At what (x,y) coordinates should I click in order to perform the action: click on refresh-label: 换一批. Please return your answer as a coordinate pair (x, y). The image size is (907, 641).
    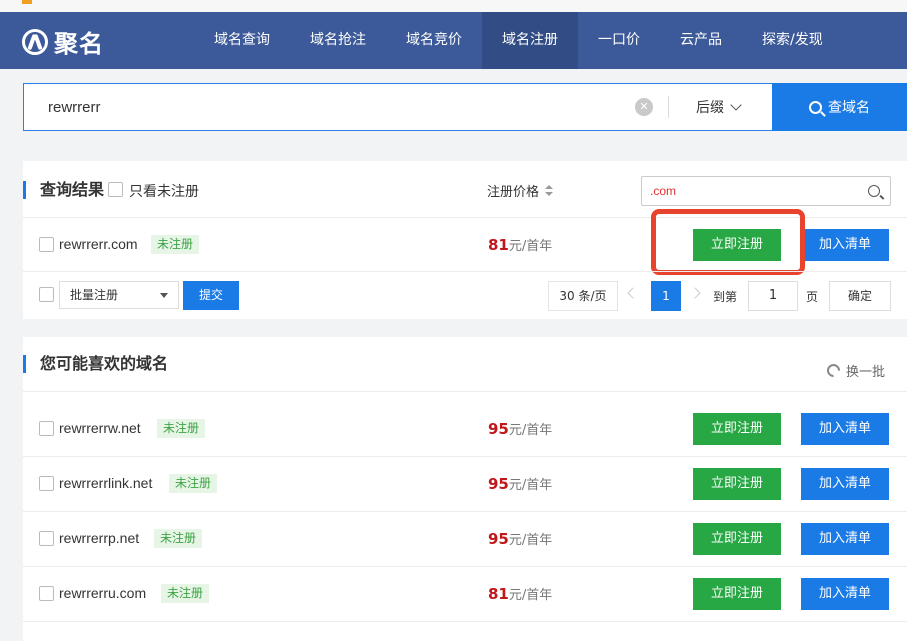
    Looking at the image, I should click on (866, 372).